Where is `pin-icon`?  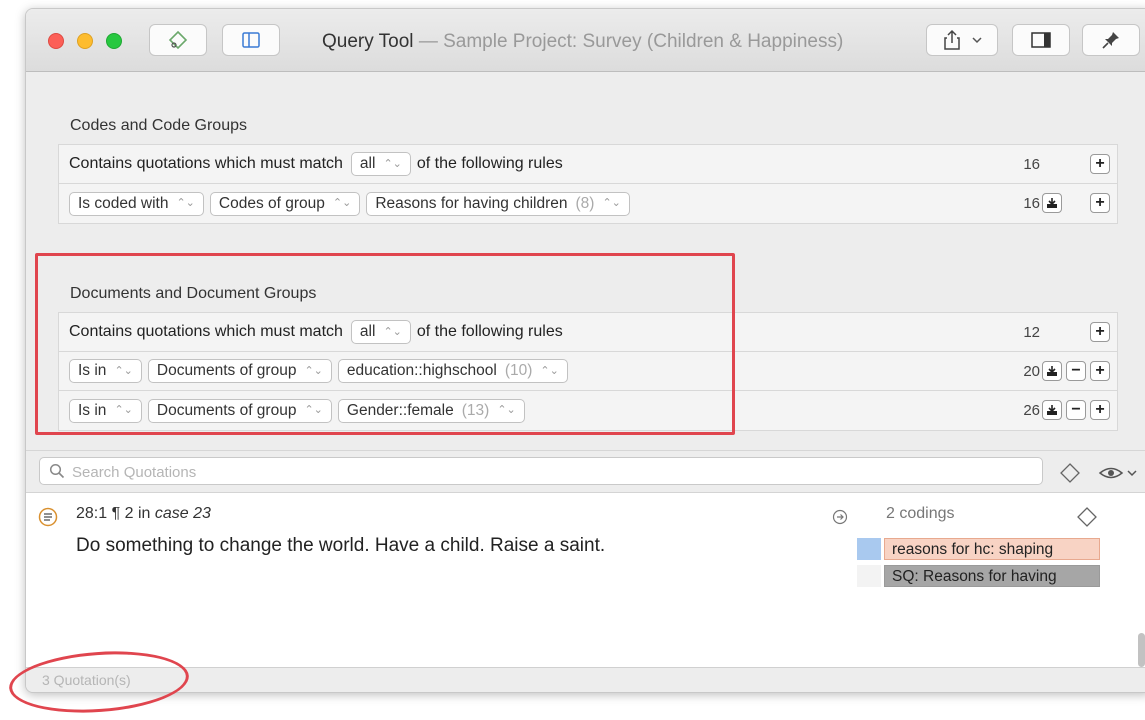
pin-icon is located at coordinates (1111, 40).